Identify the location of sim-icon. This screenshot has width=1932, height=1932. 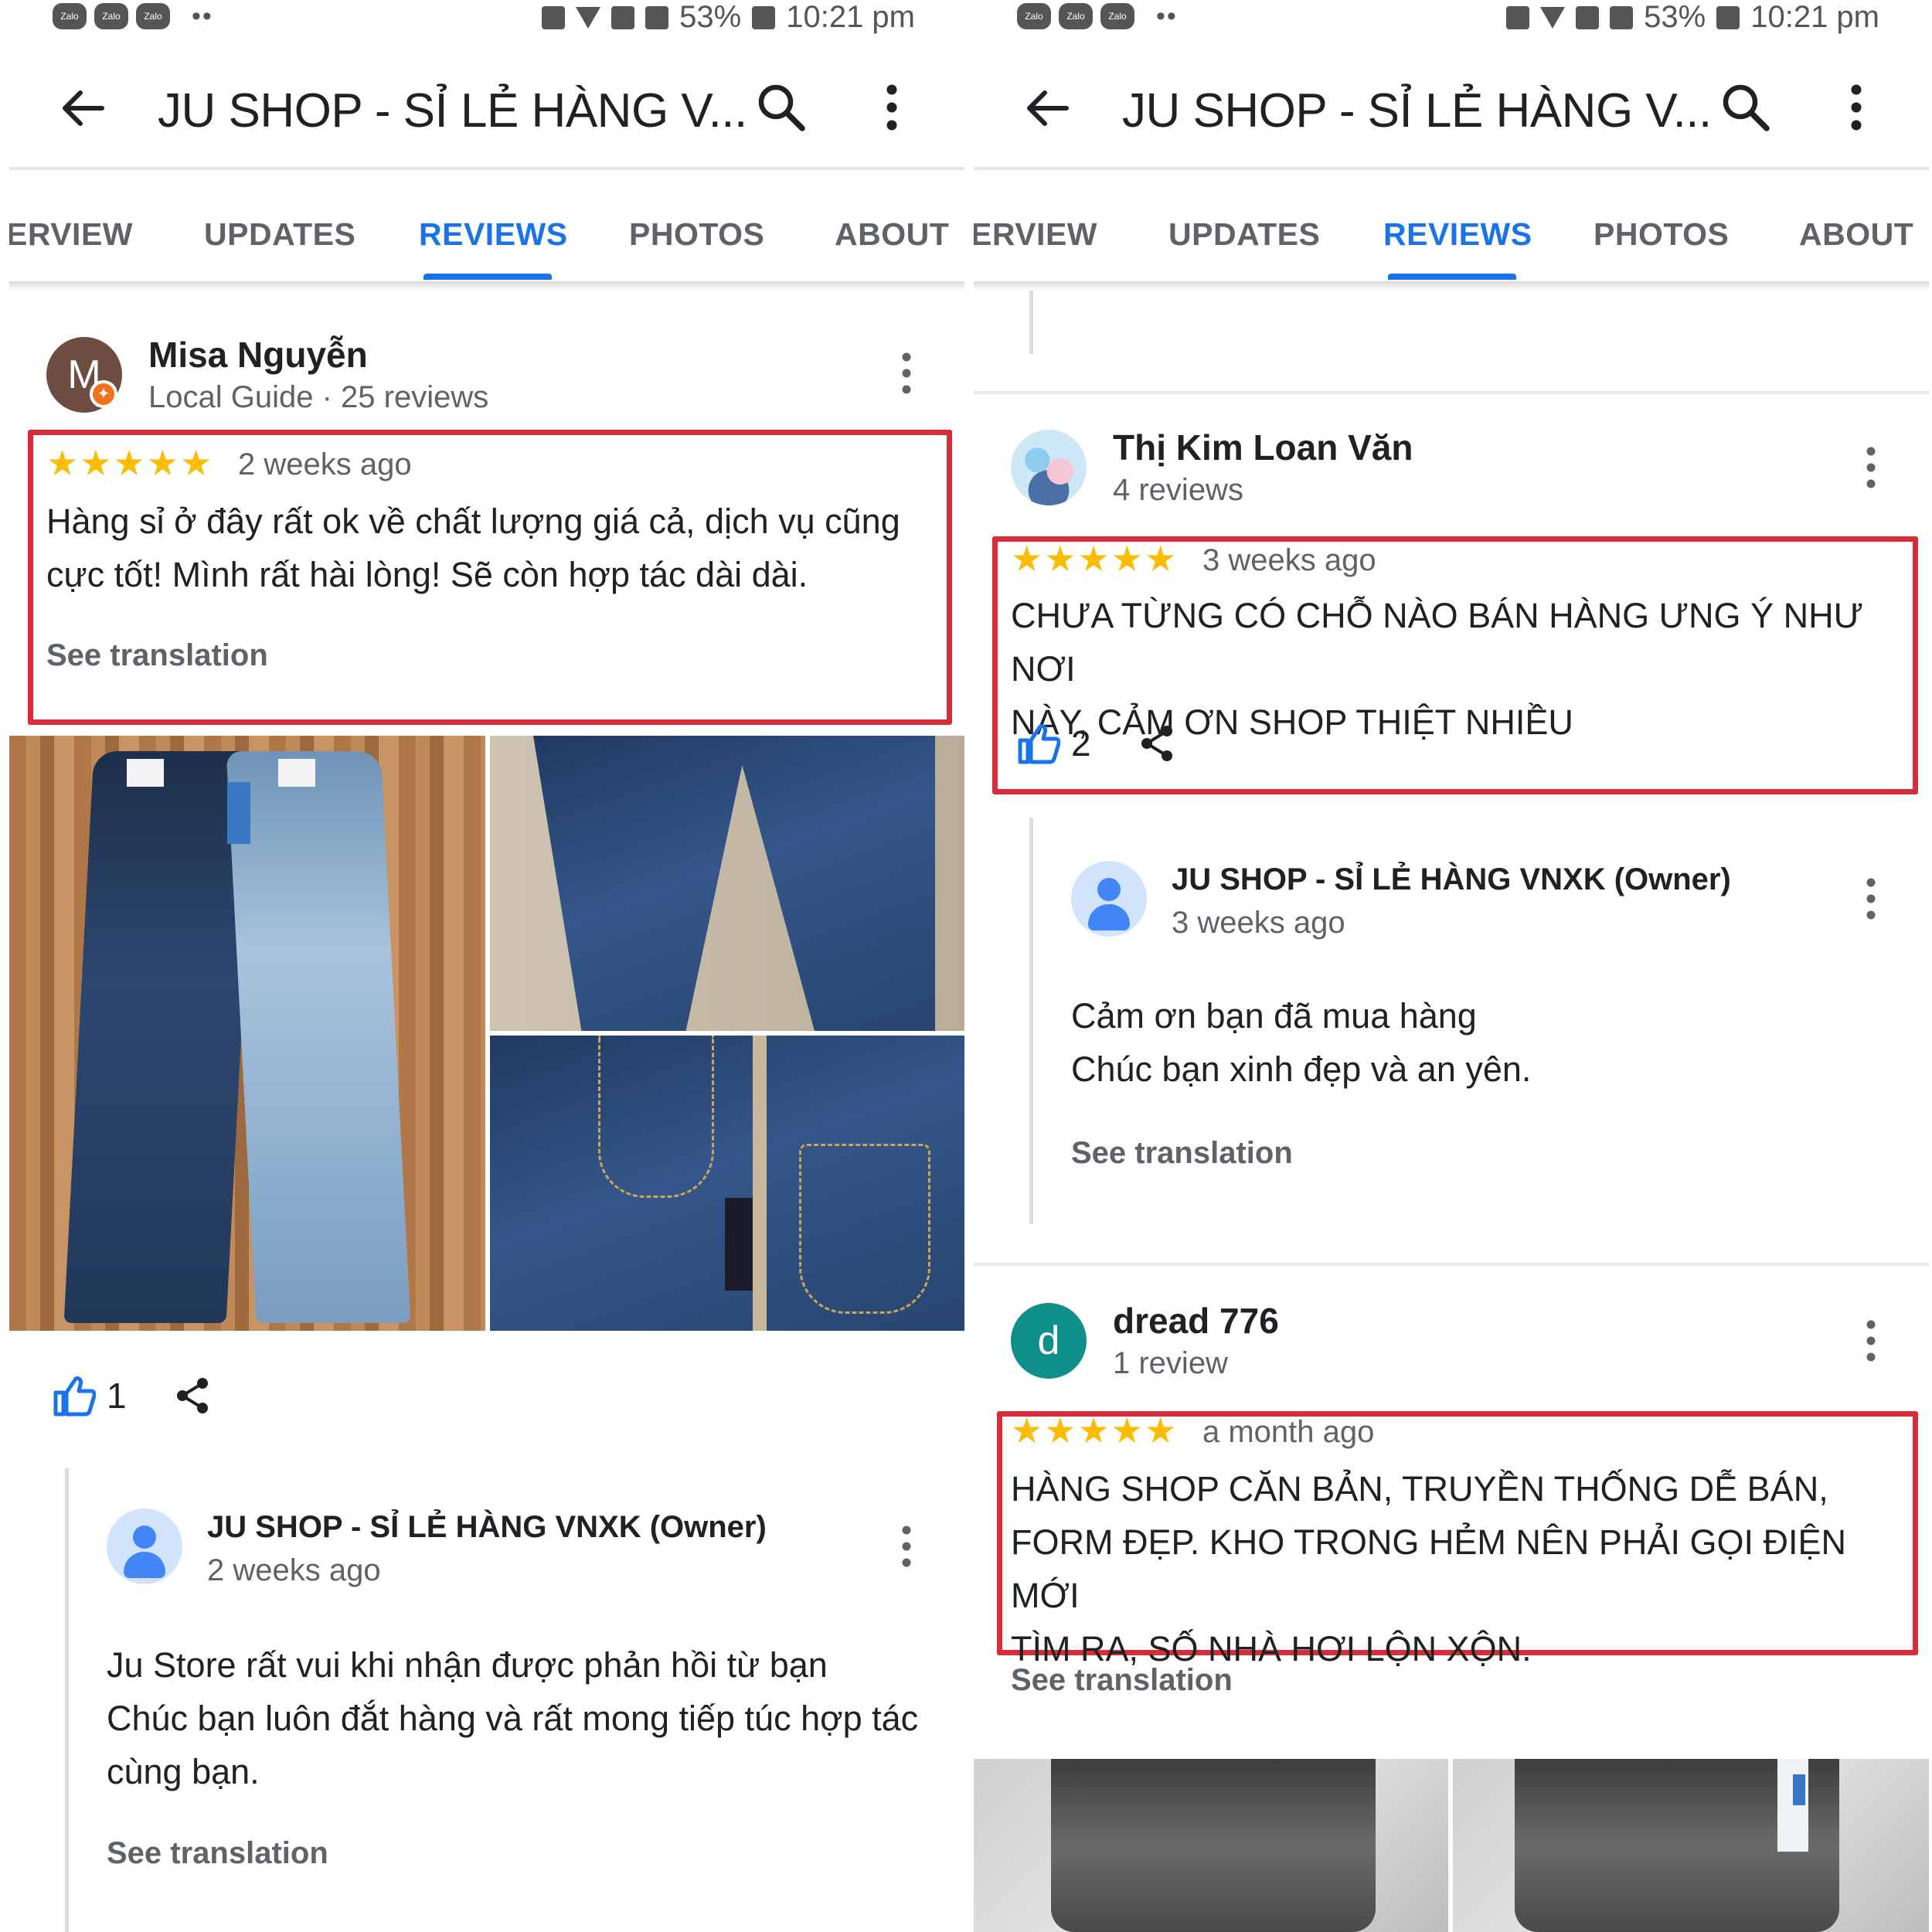
(554, 17).